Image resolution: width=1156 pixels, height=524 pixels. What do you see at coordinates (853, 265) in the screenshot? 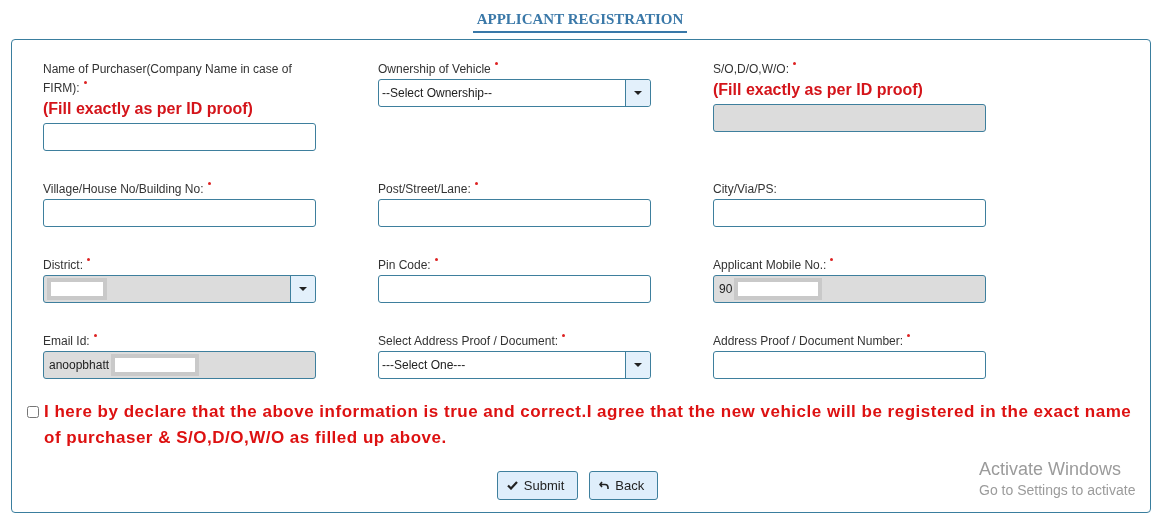
I see `field-label: Applicant Mobile No.:` at bounding box center [853, 265].